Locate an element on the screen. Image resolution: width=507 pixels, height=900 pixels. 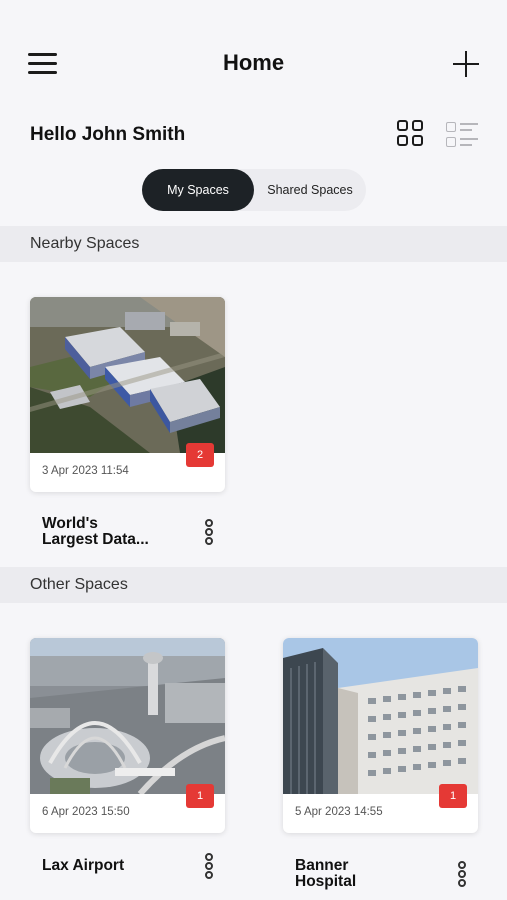
space-card: 5 Apr 2023 14:55 1 is located at coordinates (380, 735).